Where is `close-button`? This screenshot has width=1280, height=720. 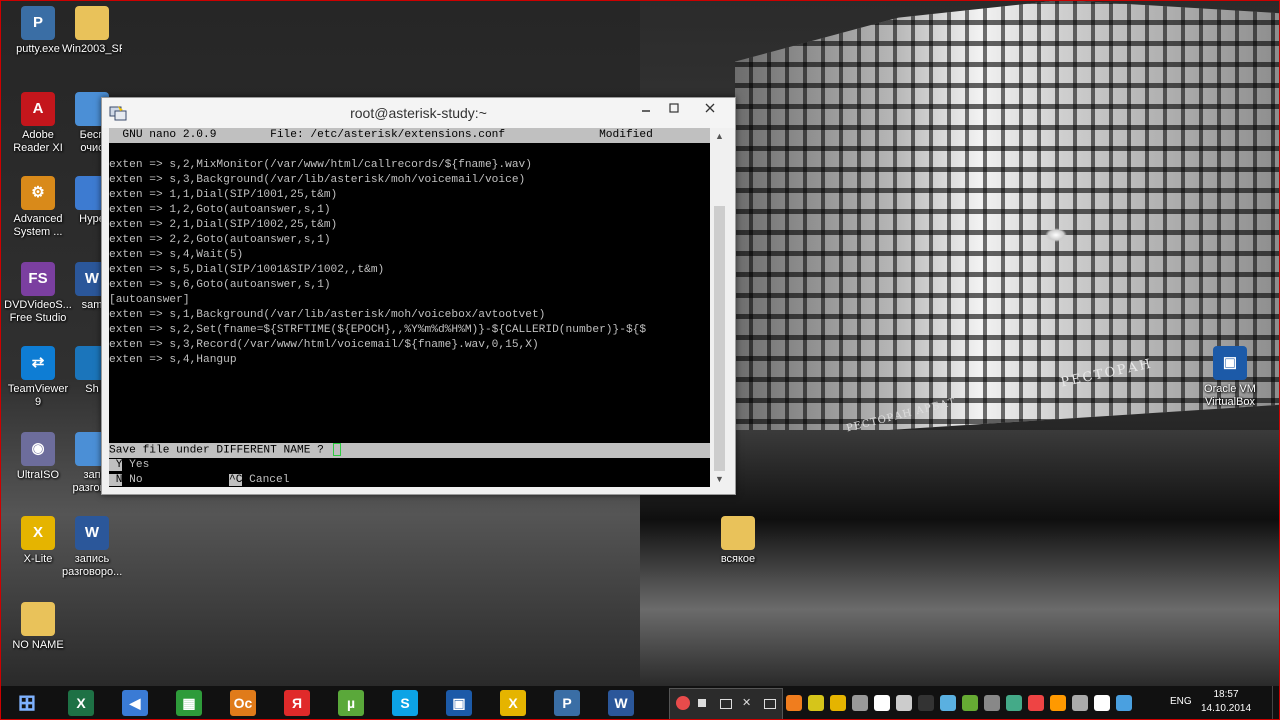 close-button is located at coordinates (710, 109).